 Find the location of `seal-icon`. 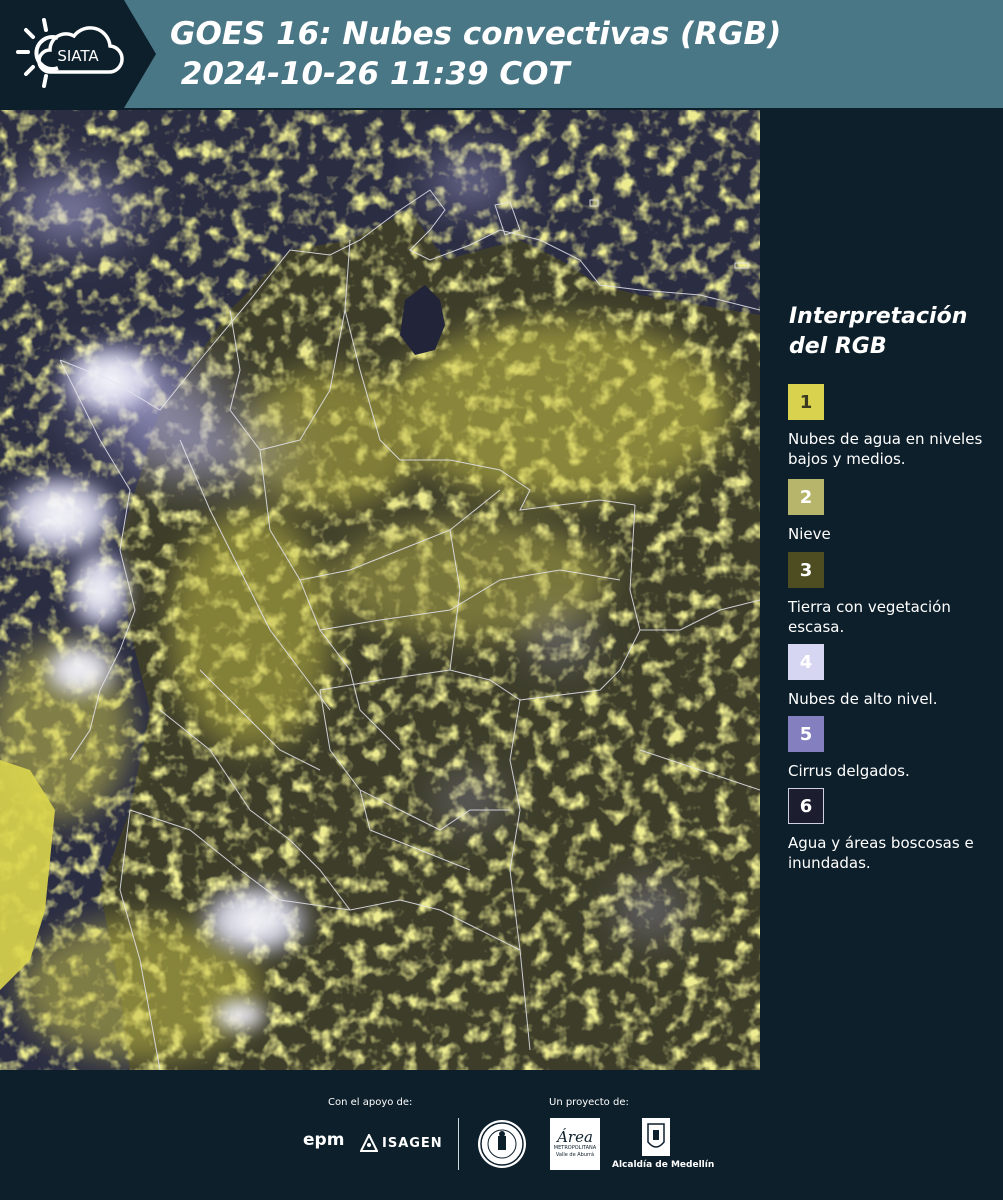

seal-icon is located at coordinates (502, 1144).